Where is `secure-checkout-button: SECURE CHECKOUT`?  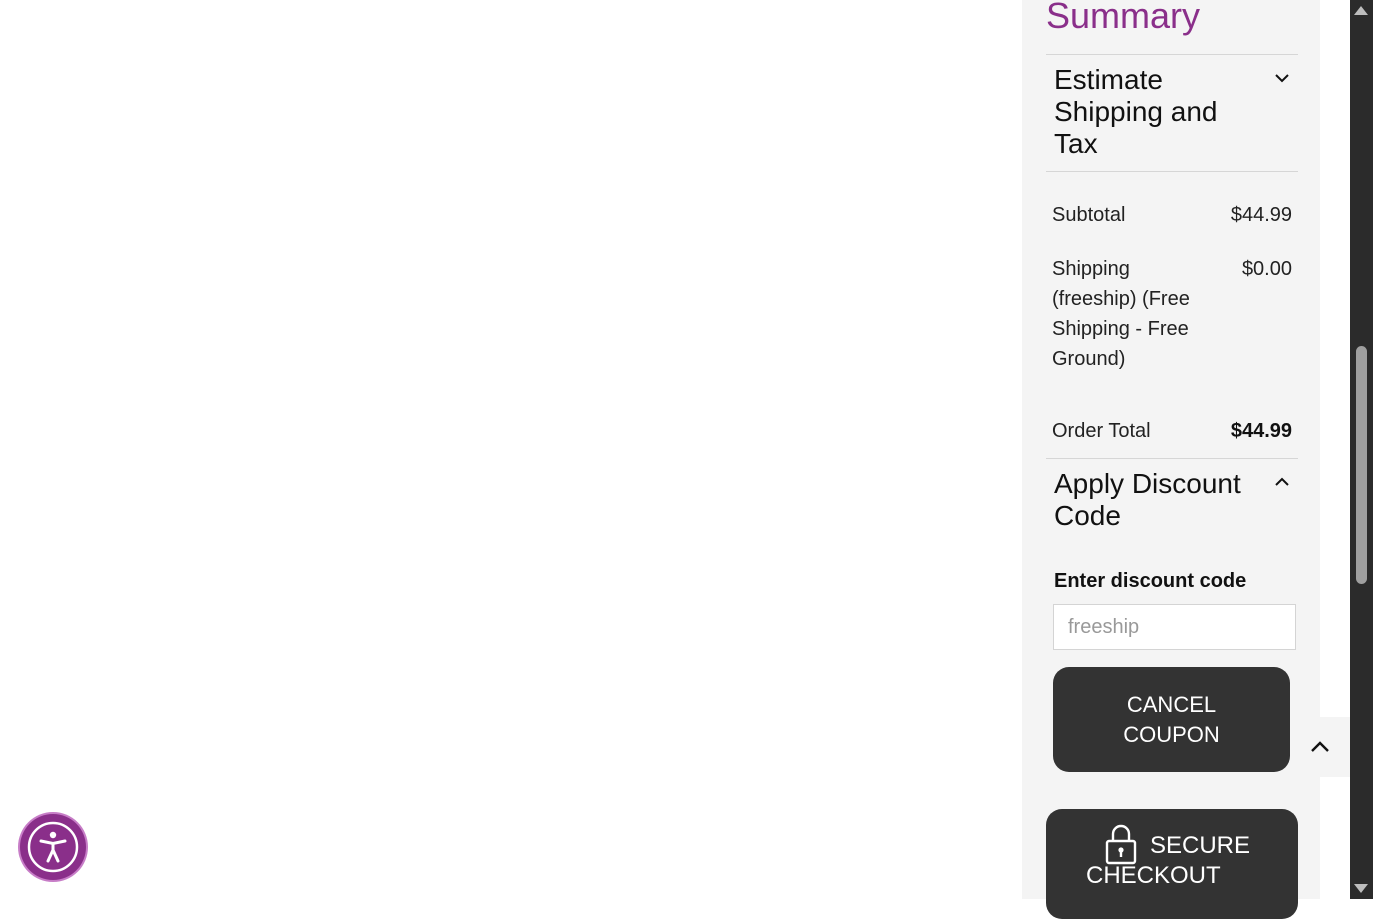
secure-checkout-button: SECURE CHECKOUT is located at coordinates (1172, 864).